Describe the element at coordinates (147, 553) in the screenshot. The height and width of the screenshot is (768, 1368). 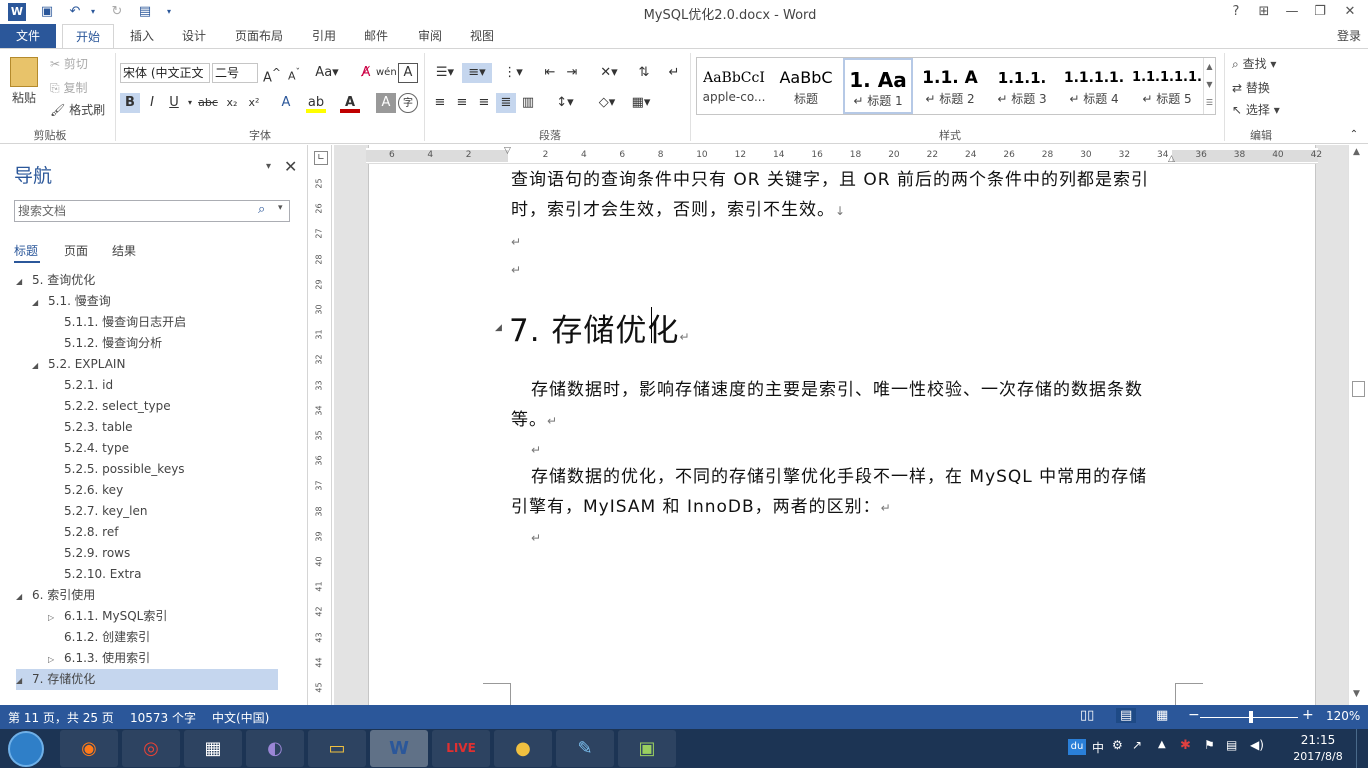
I see `nav-heading-item: 5.2.9. rows` at that location.